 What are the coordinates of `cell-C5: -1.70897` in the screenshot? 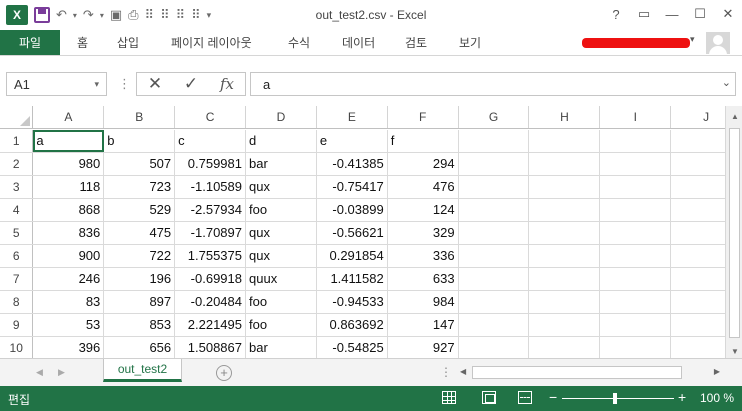 It's located at (210, 233).